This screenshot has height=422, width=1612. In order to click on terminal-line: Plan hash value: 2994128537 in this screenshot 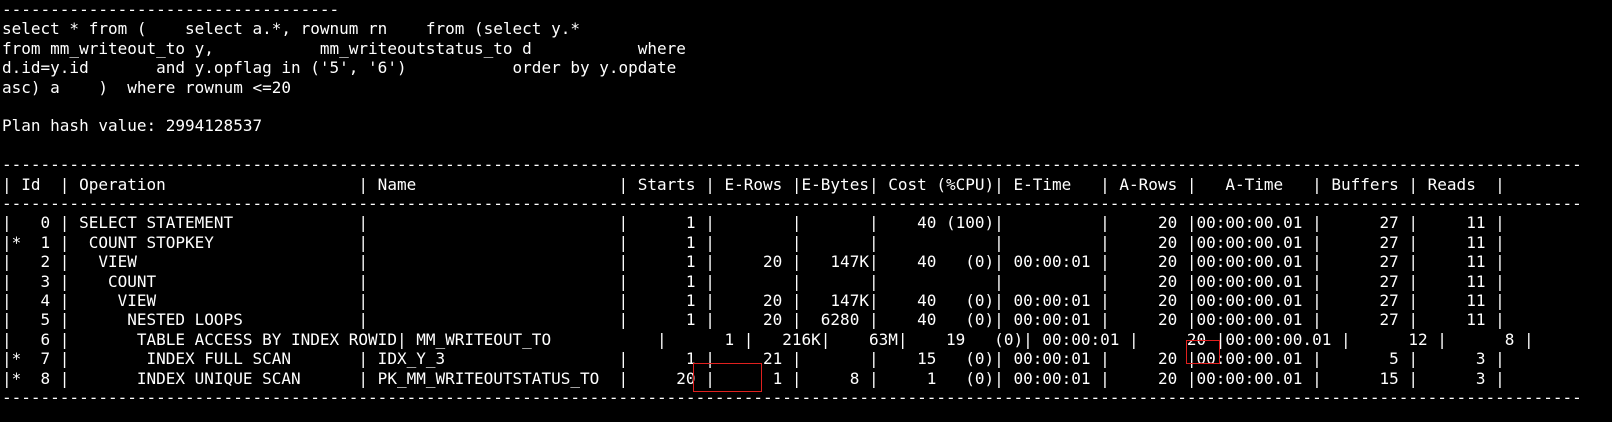, I will do `click(132, 126)`.